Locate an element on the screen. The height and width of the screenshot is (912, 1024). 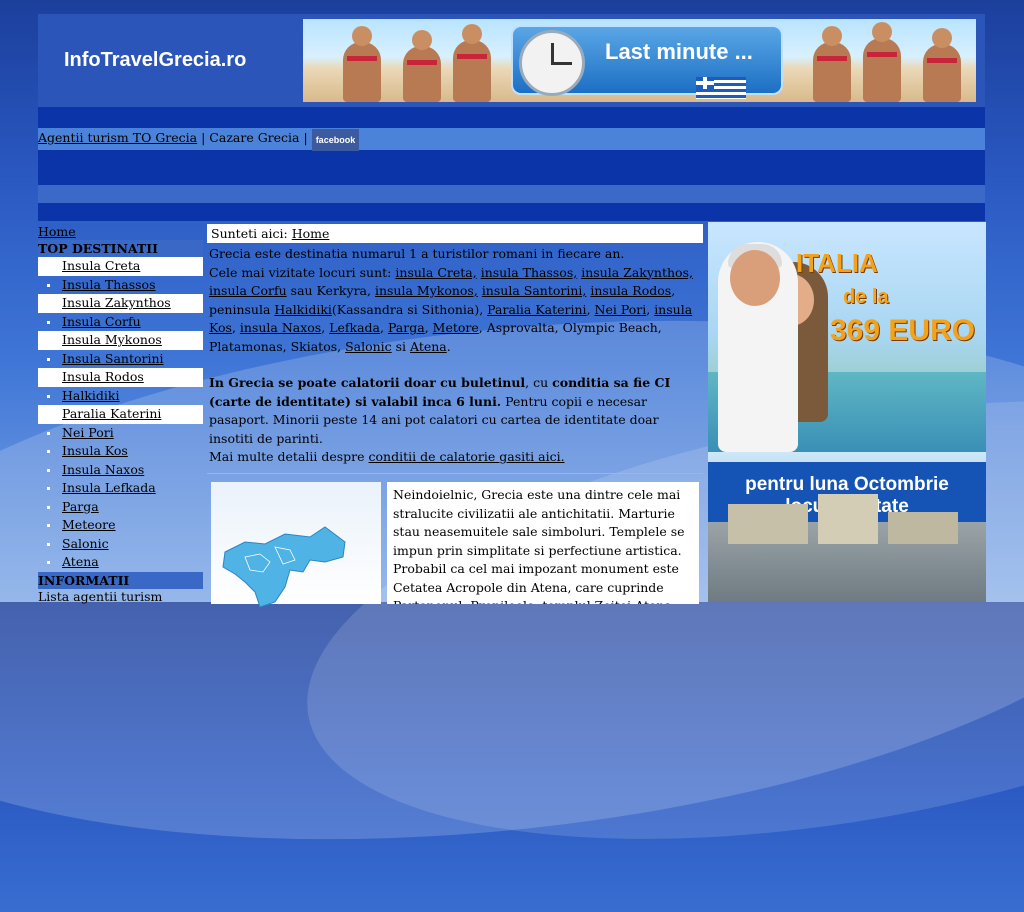
sidebar-item: Insula Creta is located at coordinates (120, 266).